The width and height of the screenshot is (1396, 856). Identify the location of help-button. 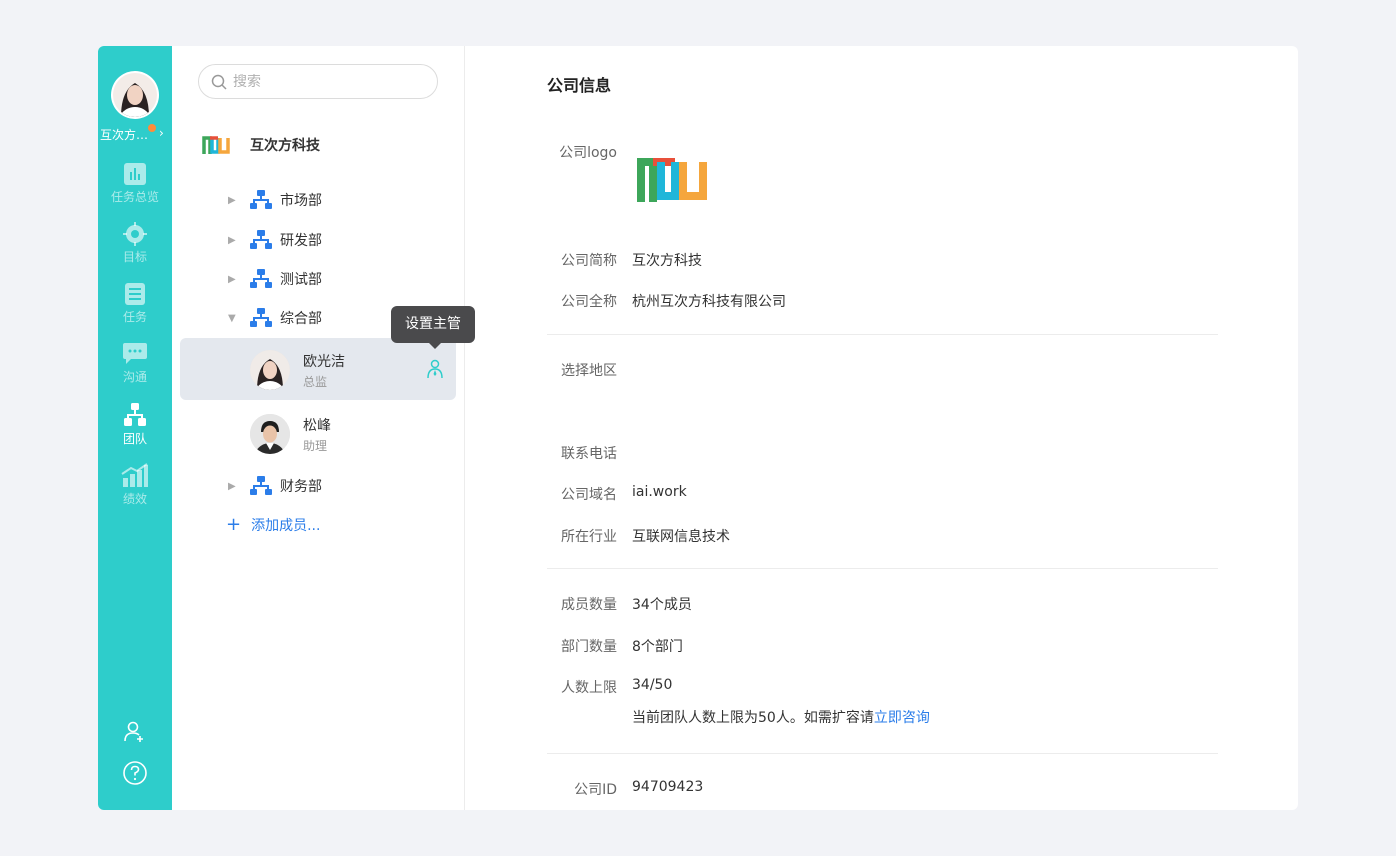
(135, 775).